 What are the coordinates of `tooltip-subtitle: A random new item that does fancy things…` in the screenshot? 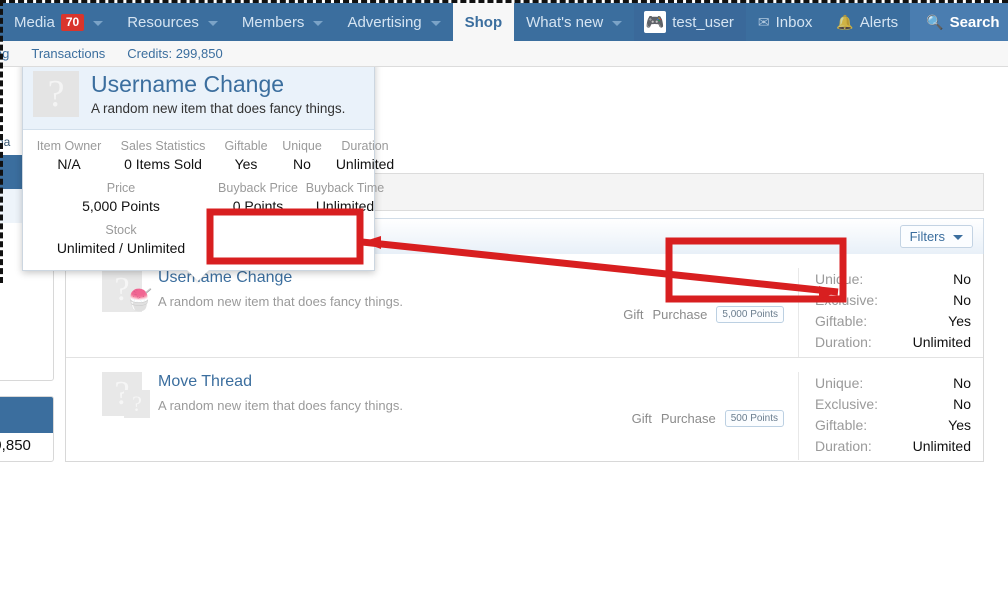 It's located at (218, 108).